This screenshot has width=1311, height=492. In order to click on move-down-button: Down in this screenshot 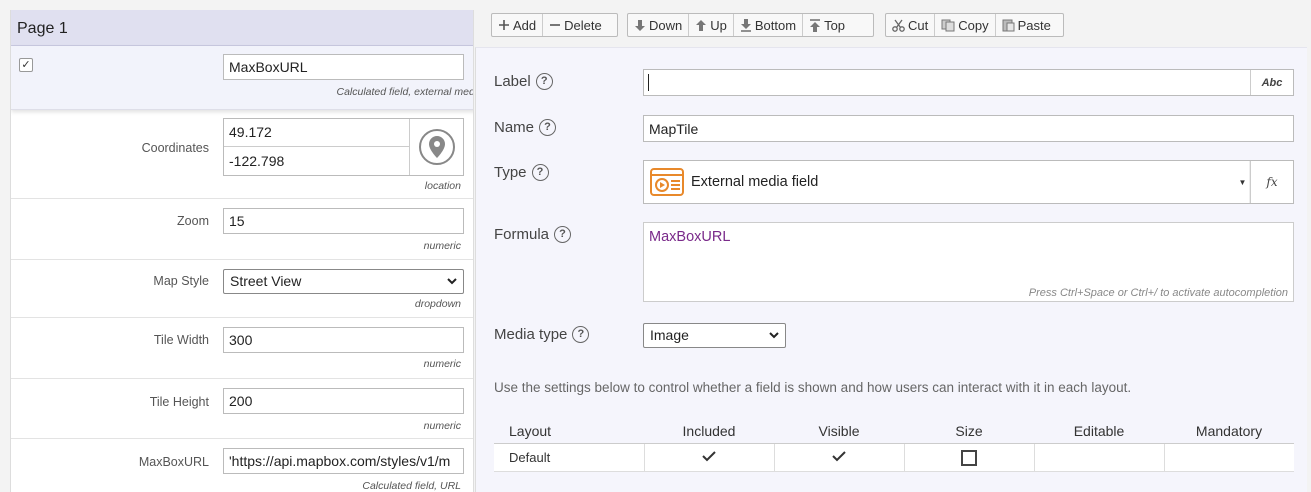, I will do `click(659, 25)`.